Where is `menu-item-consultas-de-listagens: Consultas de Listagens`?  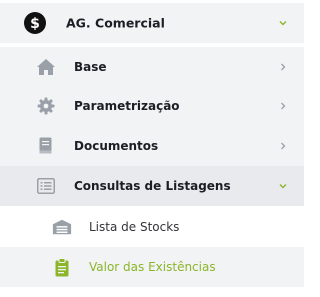 menu-item-consultas-de-listagens: Consultas de Listagens is located at coordinates (152, 186).